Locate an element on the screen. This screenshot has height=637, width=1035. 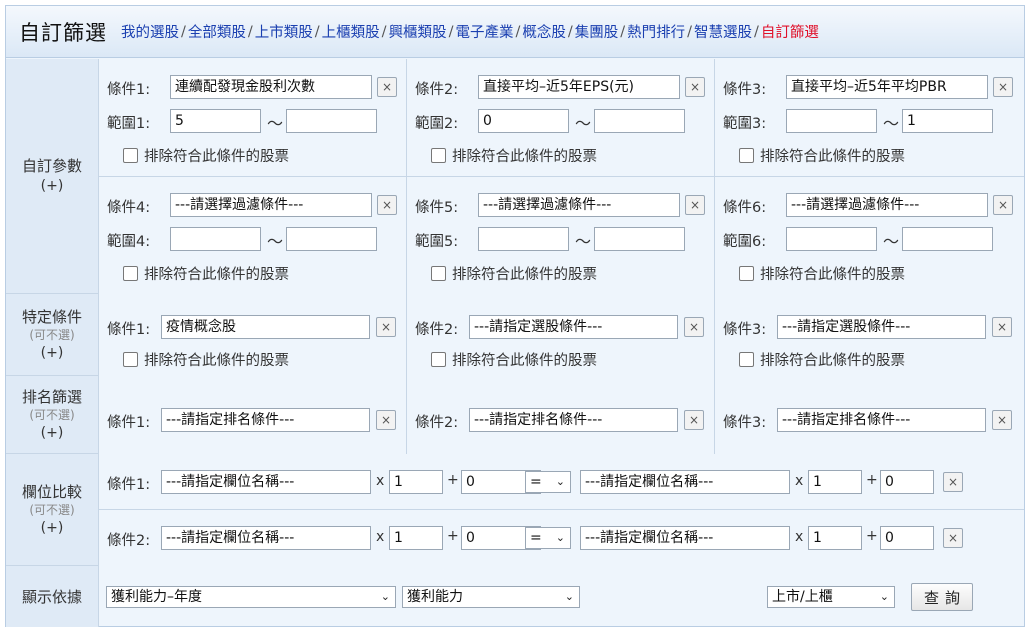
compare-2-clear-button: × is located at coordinates (953, 538).